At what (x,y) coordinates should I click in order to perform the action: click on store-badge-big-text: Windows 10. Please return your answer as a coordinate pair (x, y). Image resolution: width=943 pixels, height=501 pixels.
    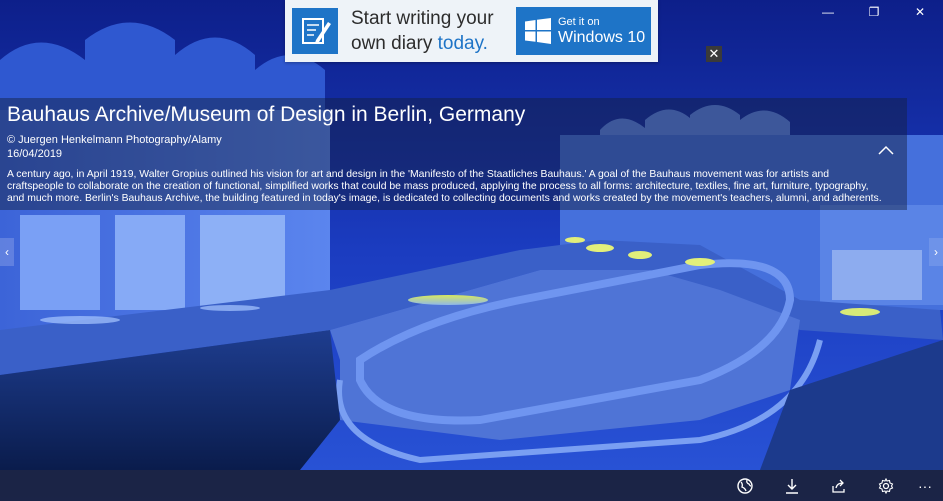
    Looking at the image, I should click on (602, 37).